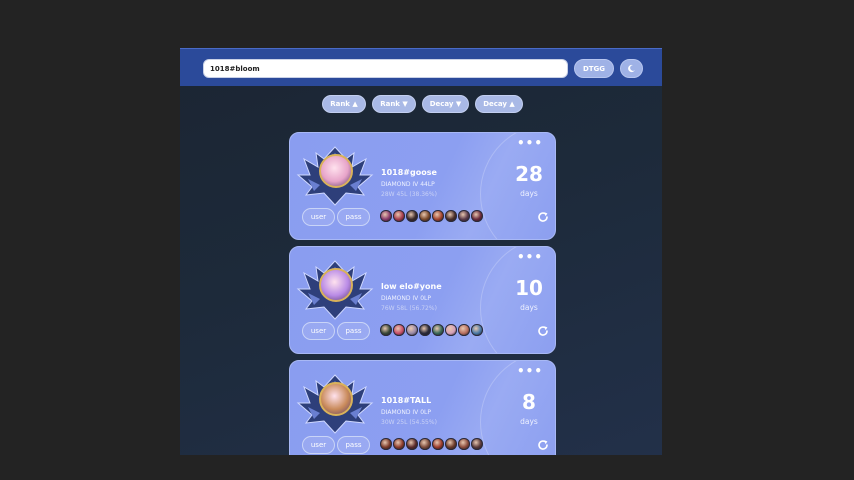 This screenshot has width=854, height=480. I want to click on sort-label: Rank ▼, so click(394, 104).